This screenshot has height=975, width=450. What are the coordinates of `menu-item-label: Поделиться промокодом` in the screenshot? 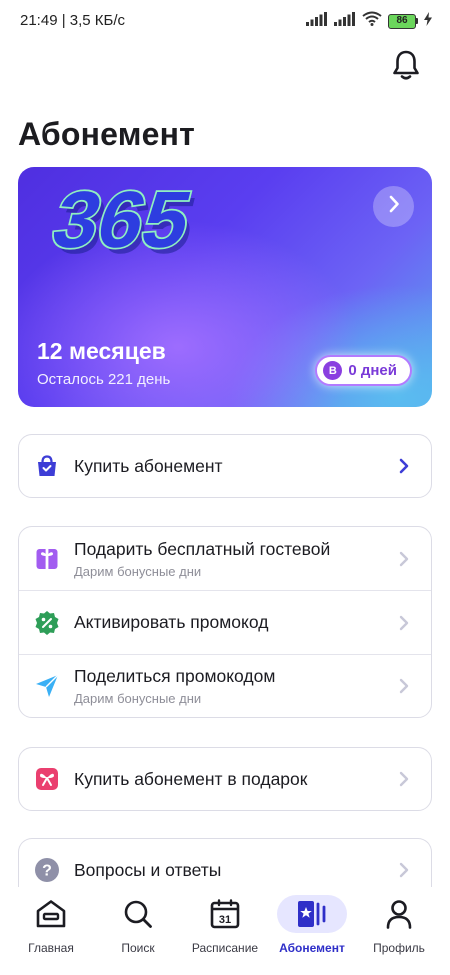 It's located at (175, 676).